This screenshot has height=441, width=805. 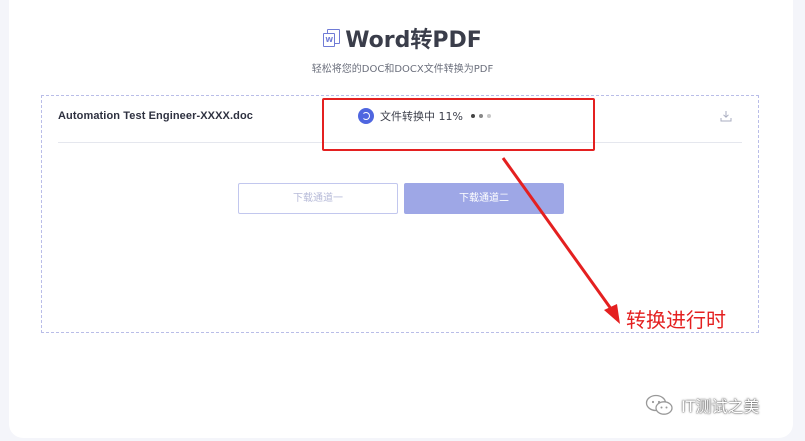 I want to click on wechat-icon, so click(x=659, y=404).